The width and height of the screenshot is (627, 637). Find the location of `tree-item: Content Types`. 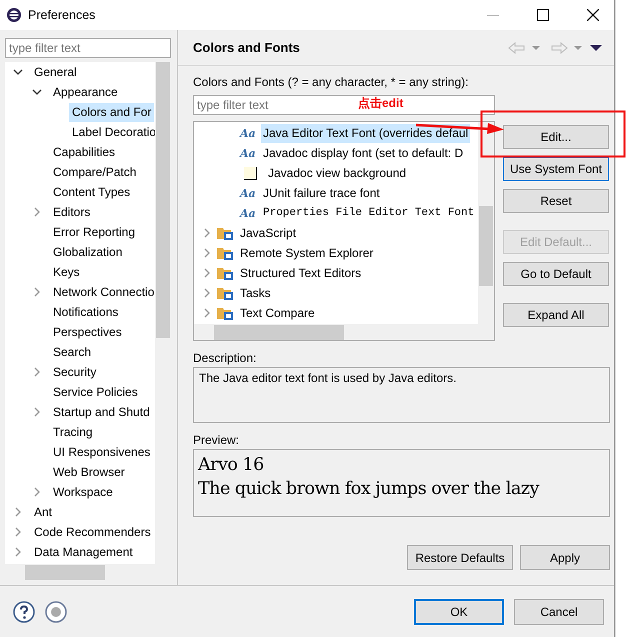

tree-item: Content Types is located at coordinates (92, 192).